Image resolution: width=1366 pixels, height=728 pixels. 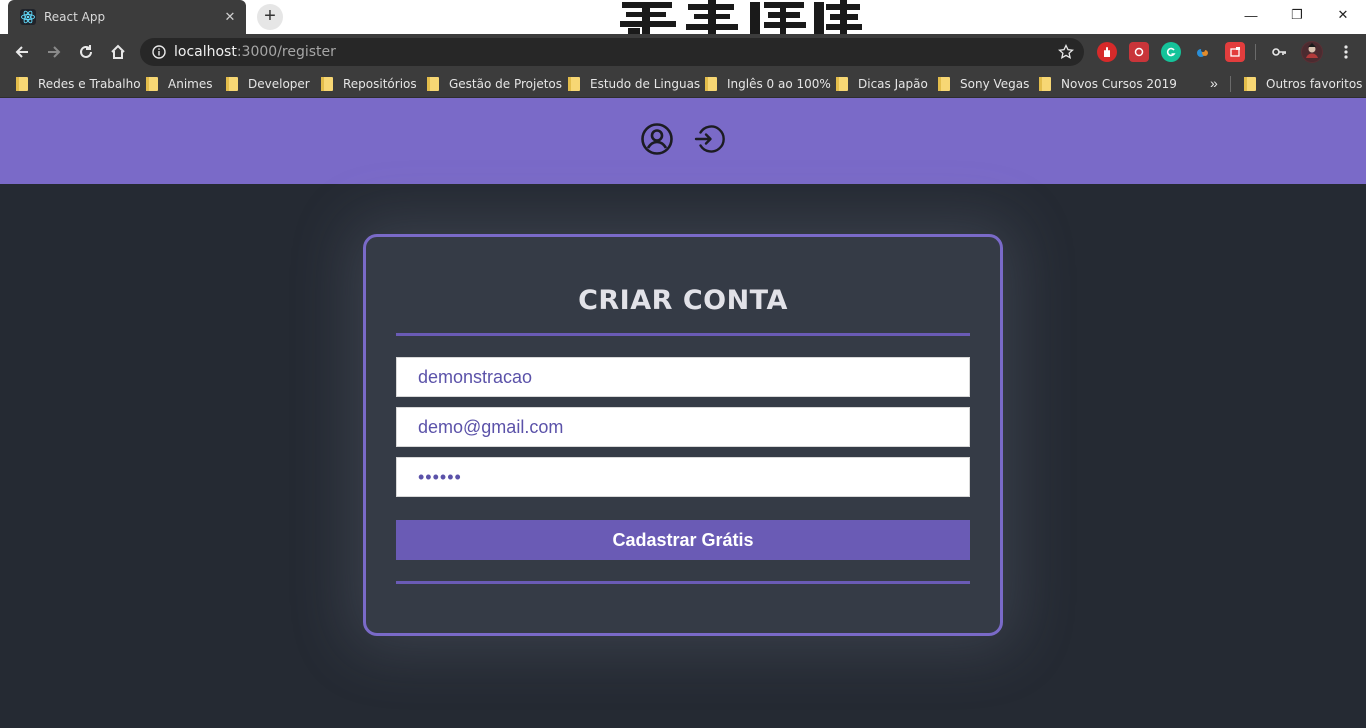 I want to click on bookmark-folder: Repositórios, so click(x=369, y=84).